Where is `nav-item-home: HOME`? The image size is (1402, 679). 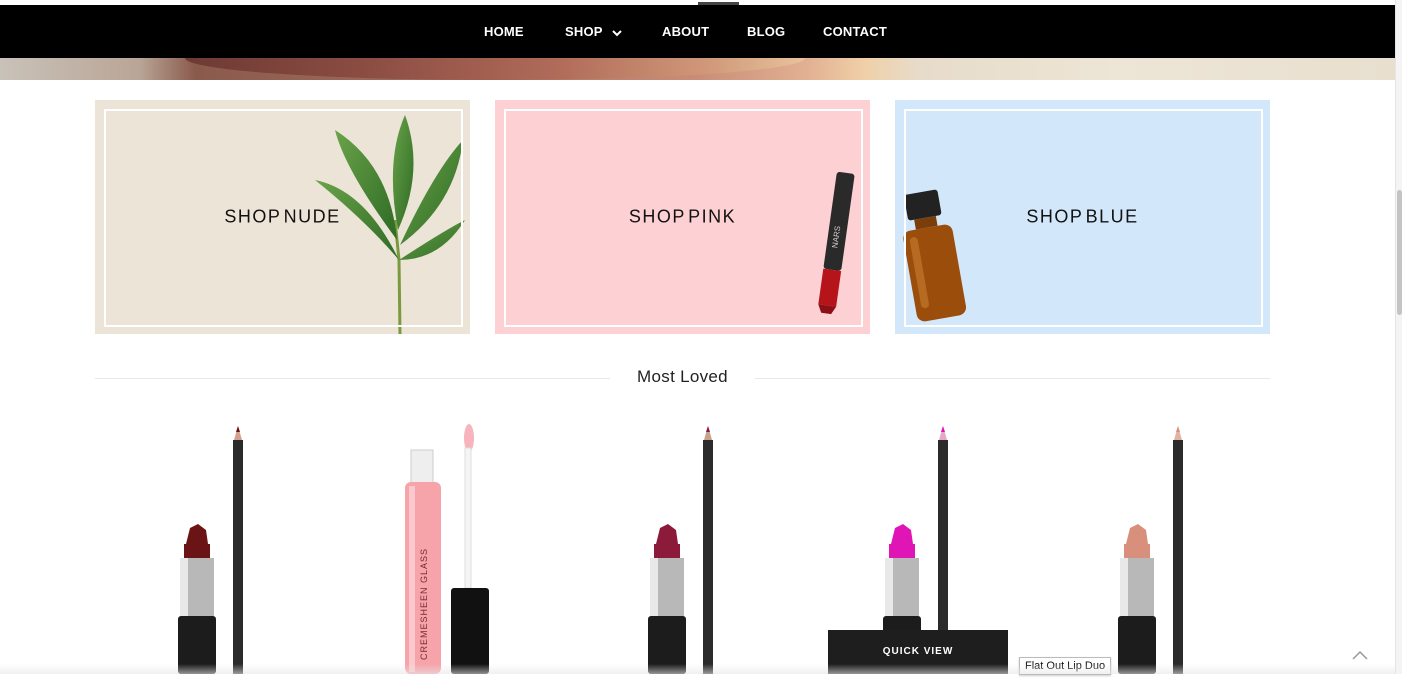
nav-item-home: HOME is located at coordinates (504, 31).